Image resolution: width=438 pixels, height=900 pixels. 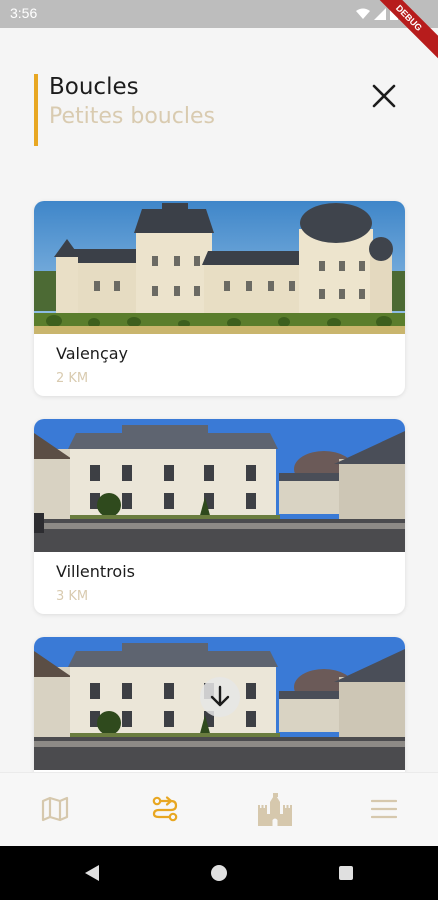 I want to click on signal-icon, so click(x=380, y=13).